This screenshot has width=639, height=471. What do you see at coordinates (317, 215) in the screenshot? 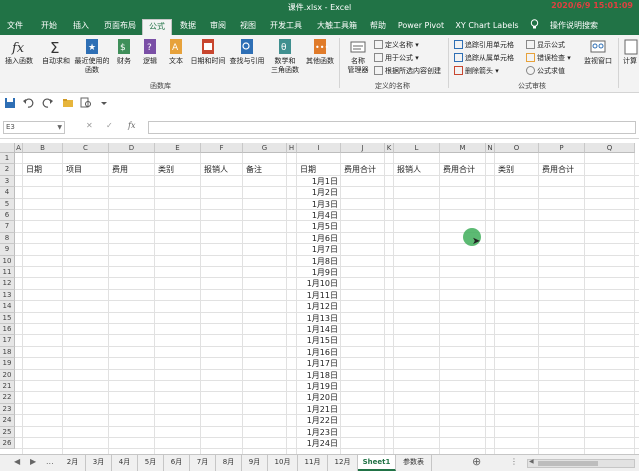
I see `date-cell: 1月4日` at bounding box center [317, 215].